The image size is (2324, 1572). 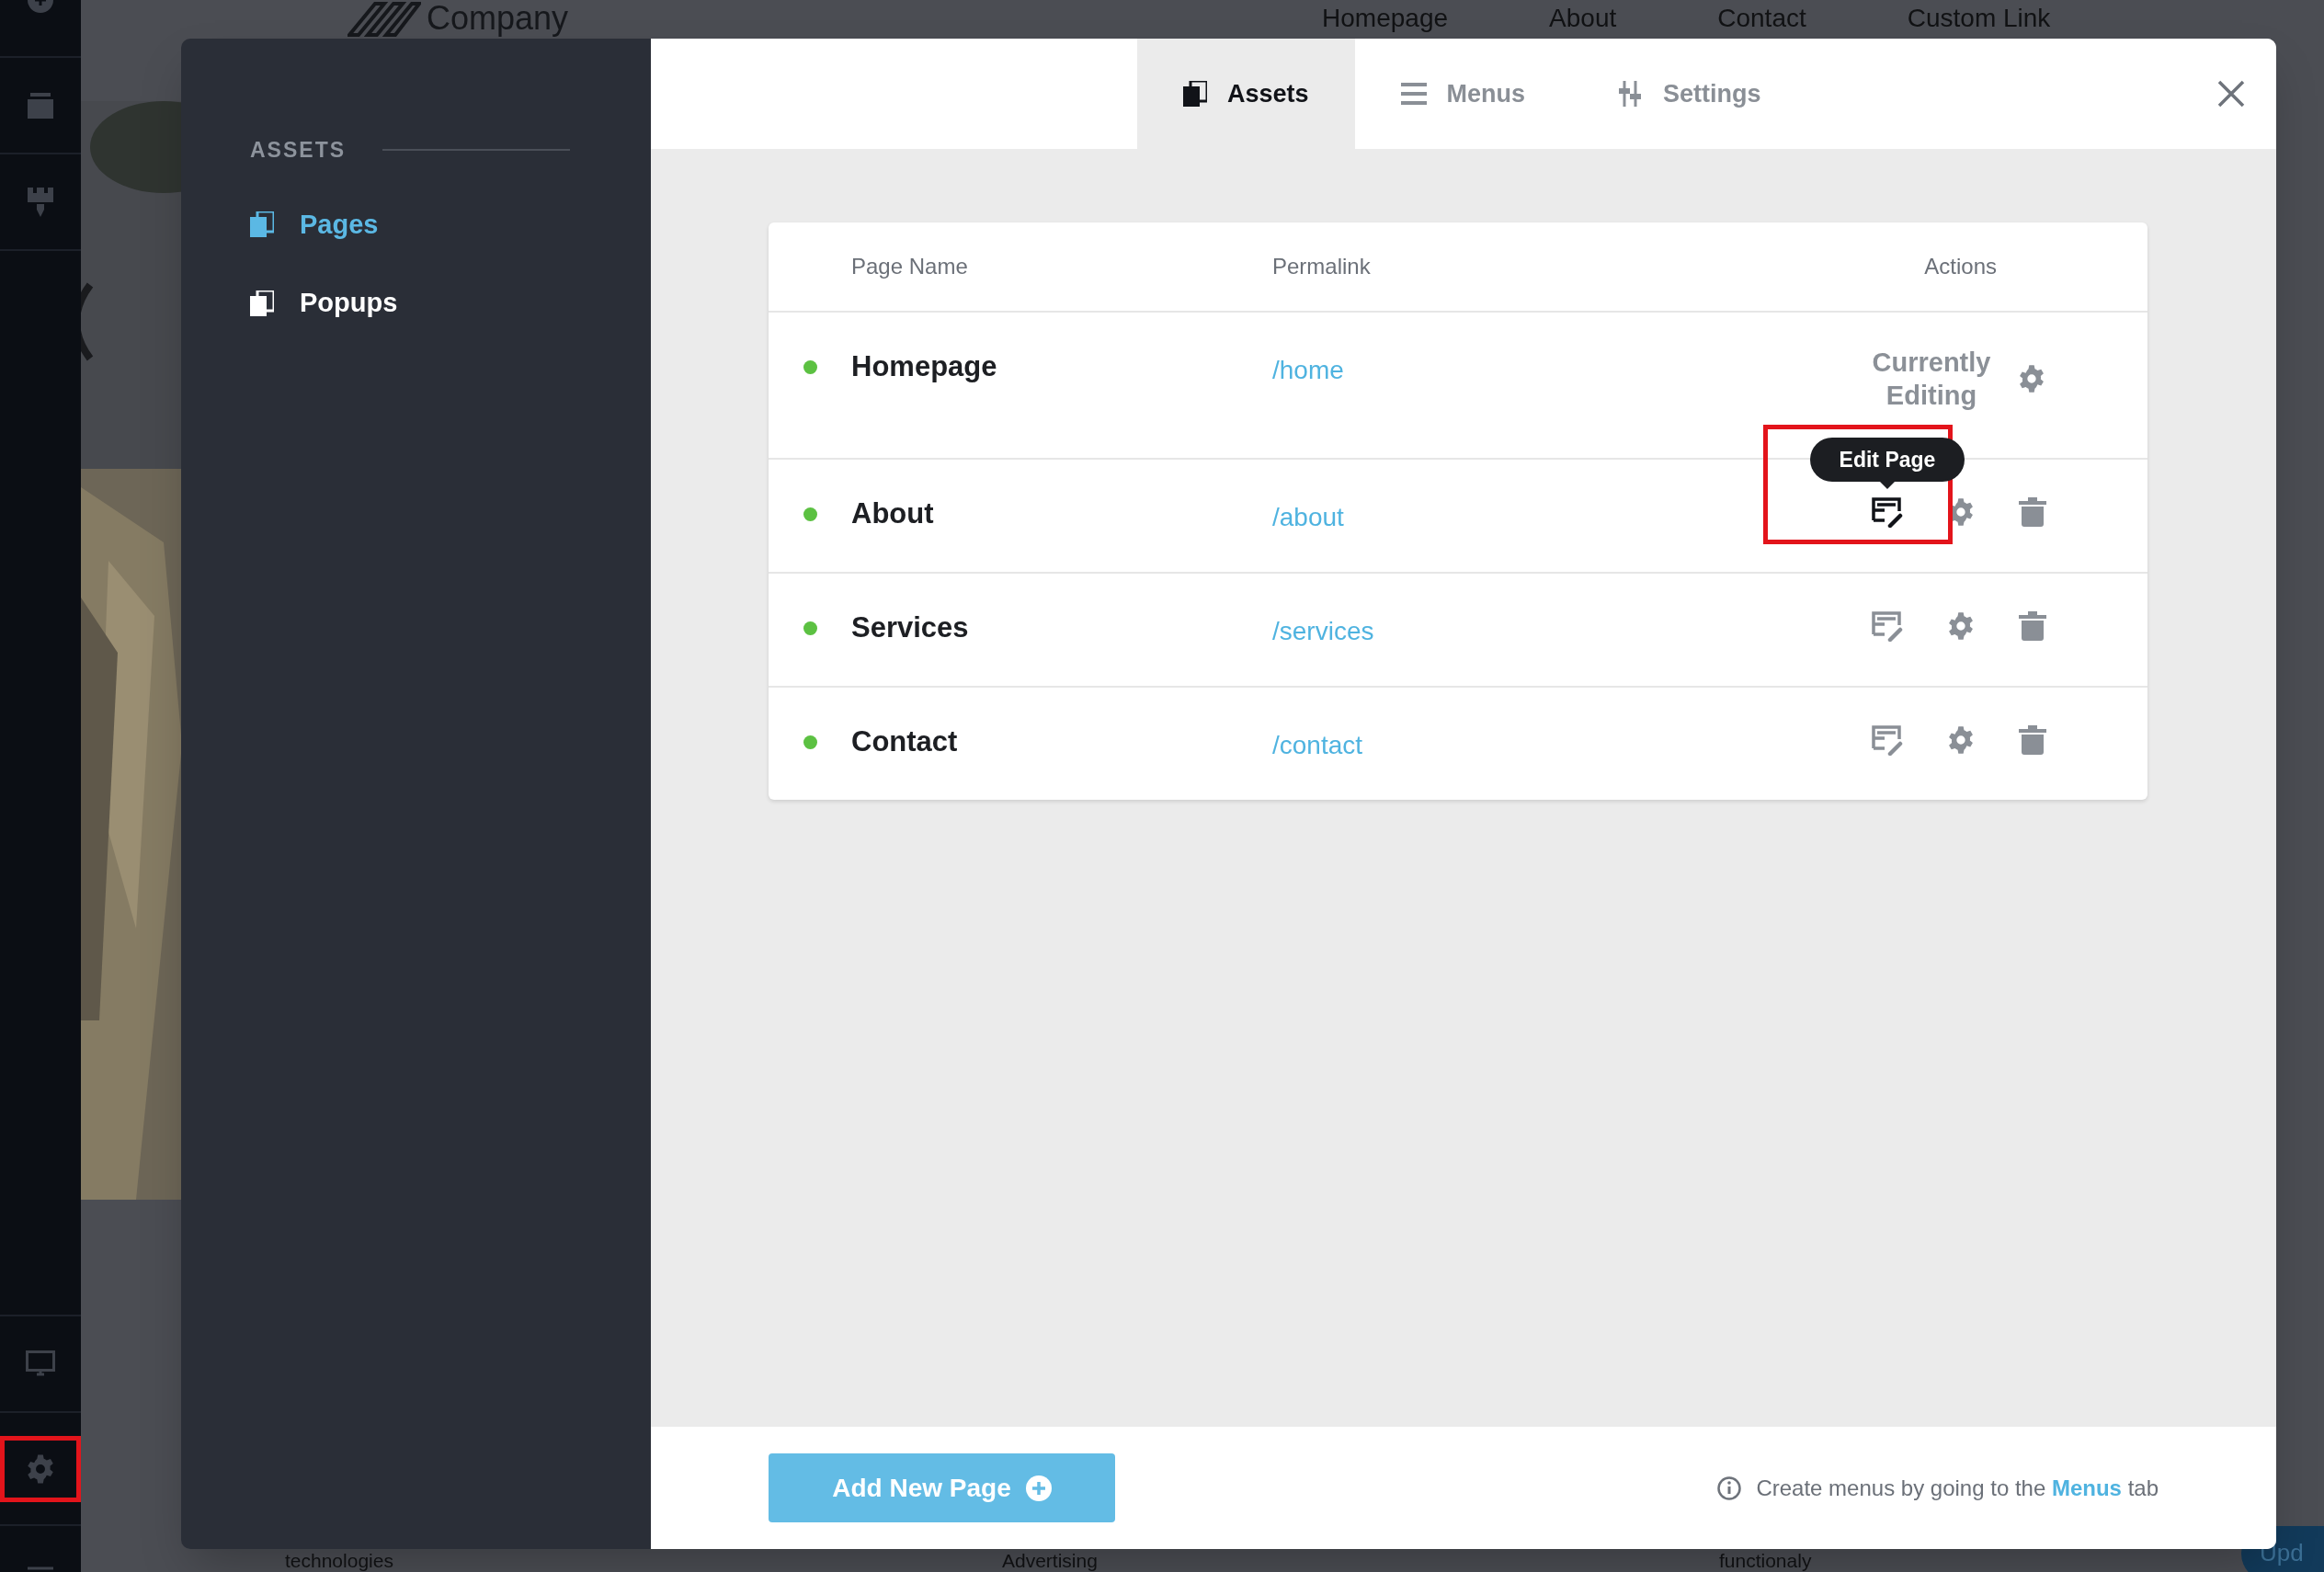 I want to click on menu-icon, so click(x=1414, y=94).